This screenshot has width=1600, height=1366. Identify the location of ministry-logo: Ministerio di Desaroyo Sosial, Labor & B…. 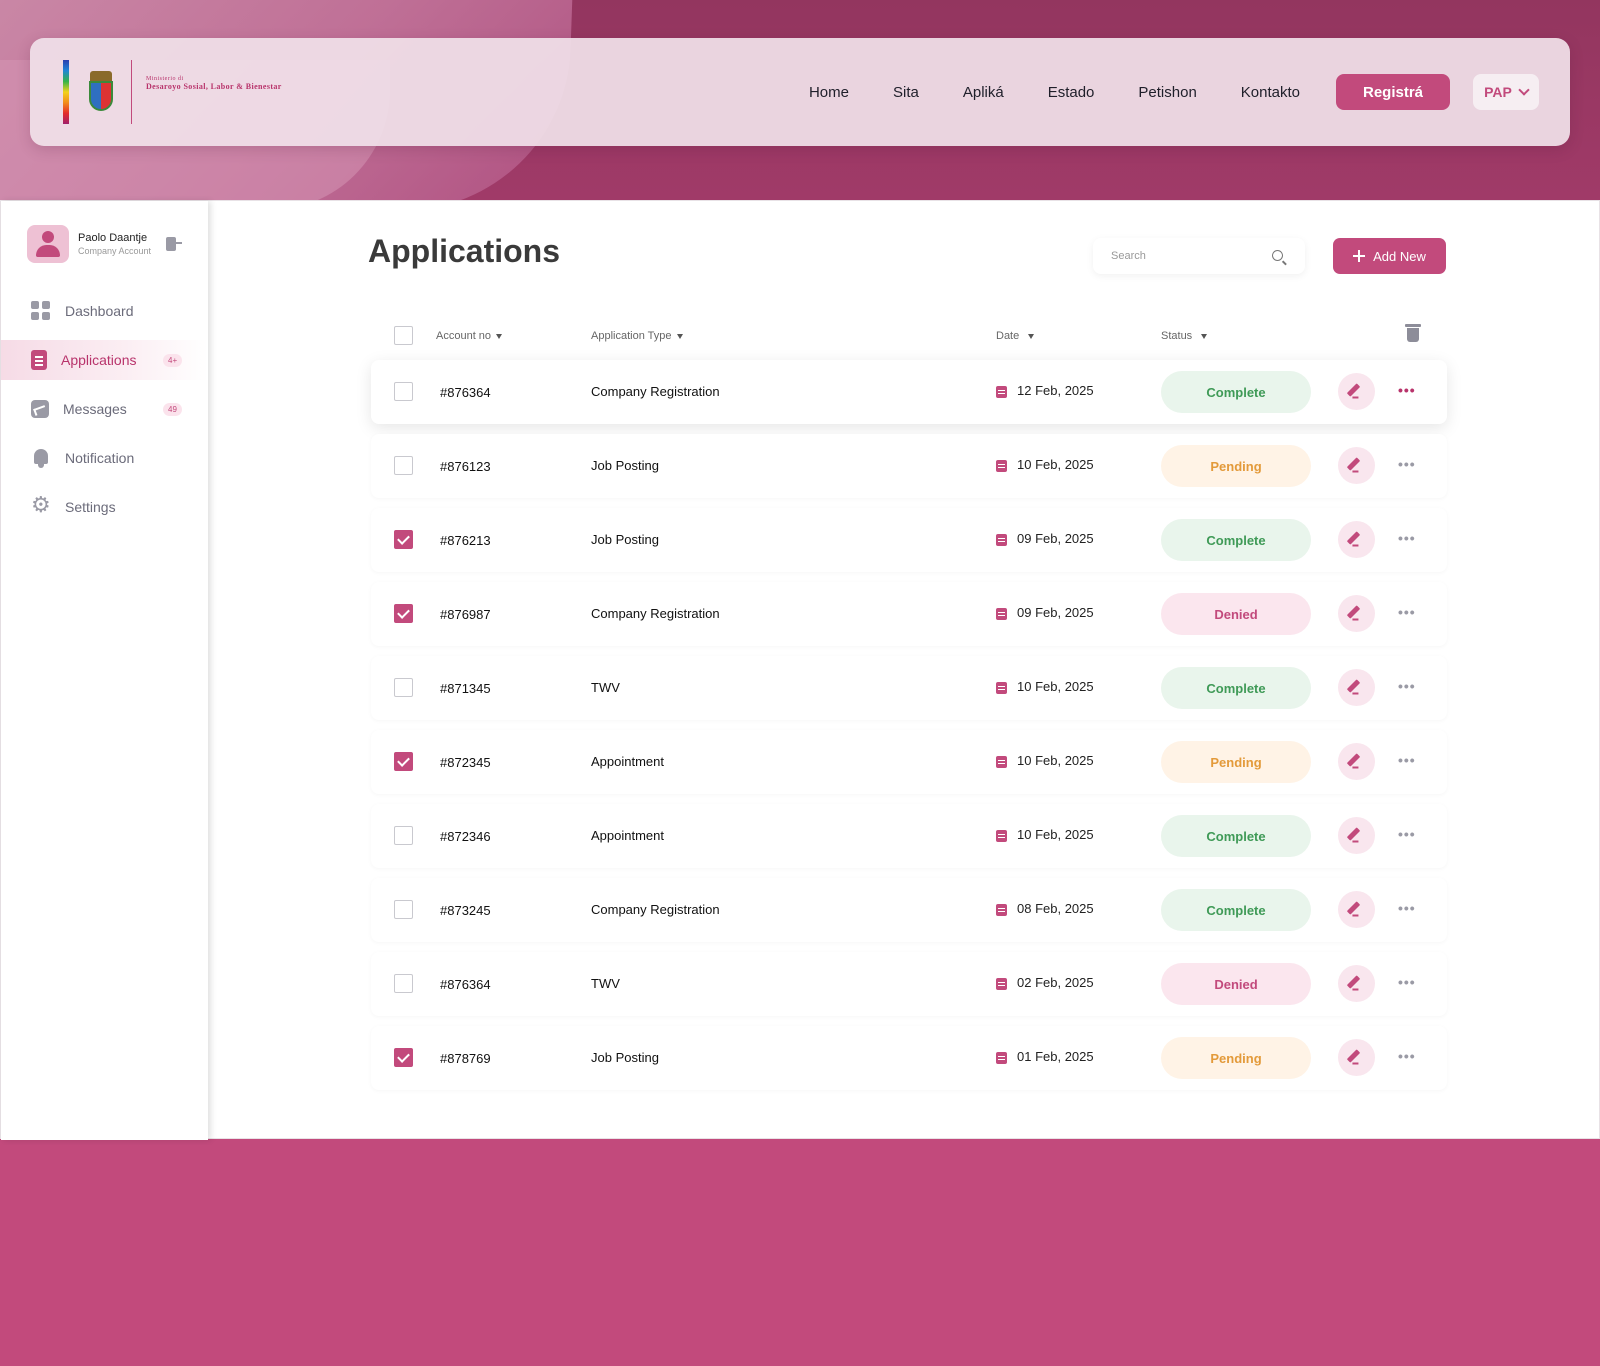
(172, 92).